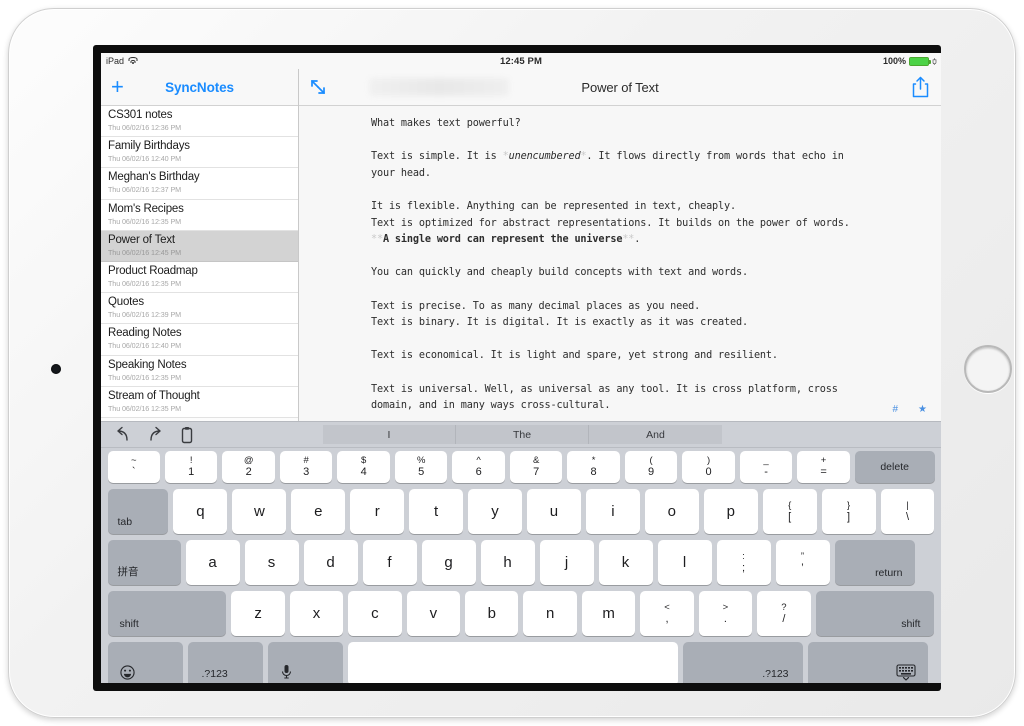 The width and height of the screenshot is (1024, 726). I want to click on key-punct-z-2: ? /, so click(784, 613).